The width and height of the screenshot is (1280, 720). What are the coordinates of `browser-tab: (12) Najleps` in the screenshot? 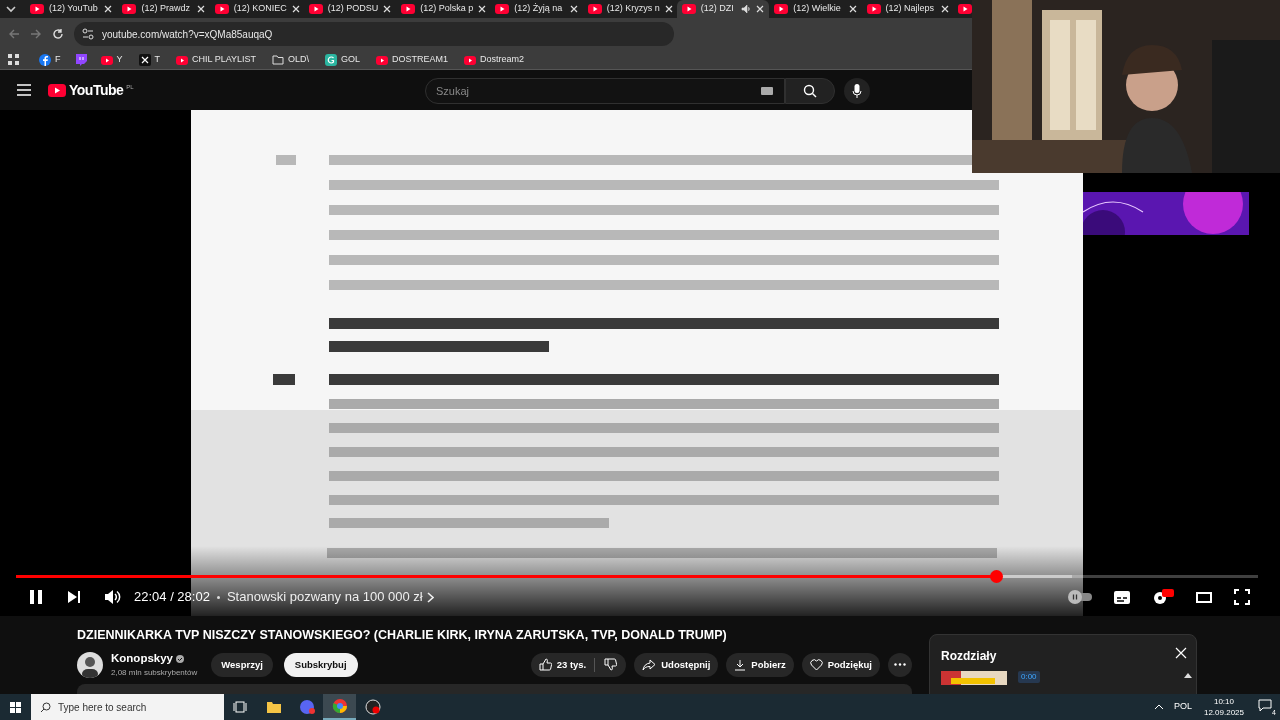 It's located at (907, 9).